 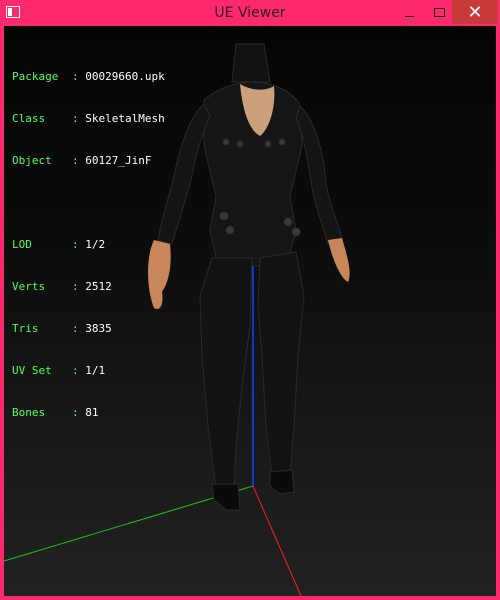 What do you see at coordinates (59, 370) in the screenshot?
I see `info-uvset-row: UV Set: 1/1` at bounding box center [59, 370].